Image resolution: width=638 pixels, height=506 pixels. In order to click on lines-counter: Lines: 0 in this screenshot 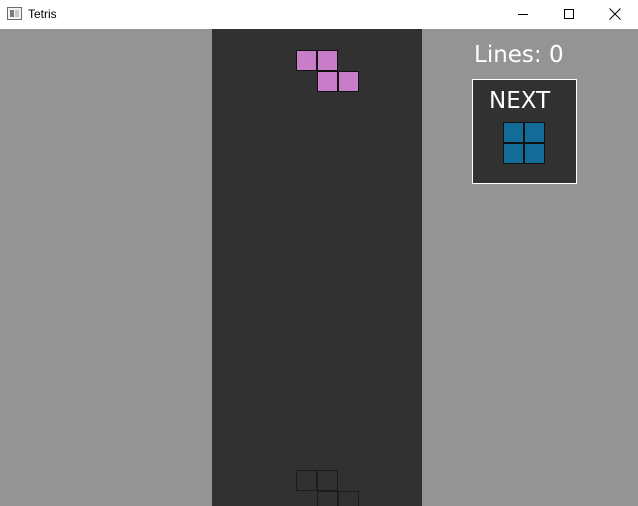, I will do `click(519, 55)`.